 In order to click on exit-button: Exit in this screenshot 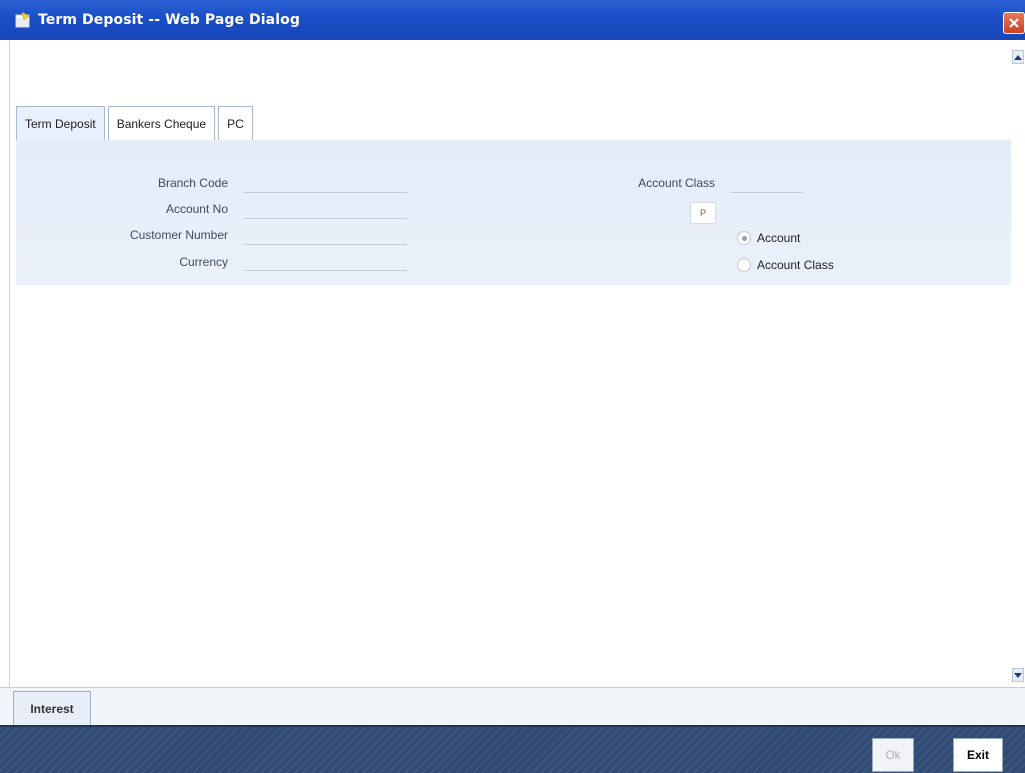, I will do `click(978, 755)`.